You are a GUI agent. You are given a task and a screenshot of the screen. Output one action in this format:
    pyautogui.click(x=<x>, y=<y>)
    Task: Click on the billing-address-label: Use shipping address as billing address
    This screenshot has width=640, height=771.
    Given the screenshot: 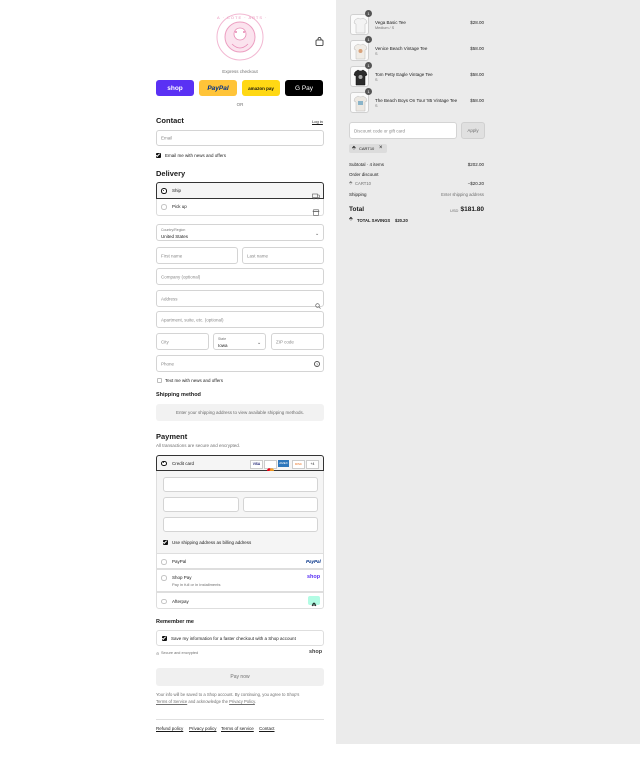 What is the action you would take?
    pyautogui.click(x=212, y=542)
    